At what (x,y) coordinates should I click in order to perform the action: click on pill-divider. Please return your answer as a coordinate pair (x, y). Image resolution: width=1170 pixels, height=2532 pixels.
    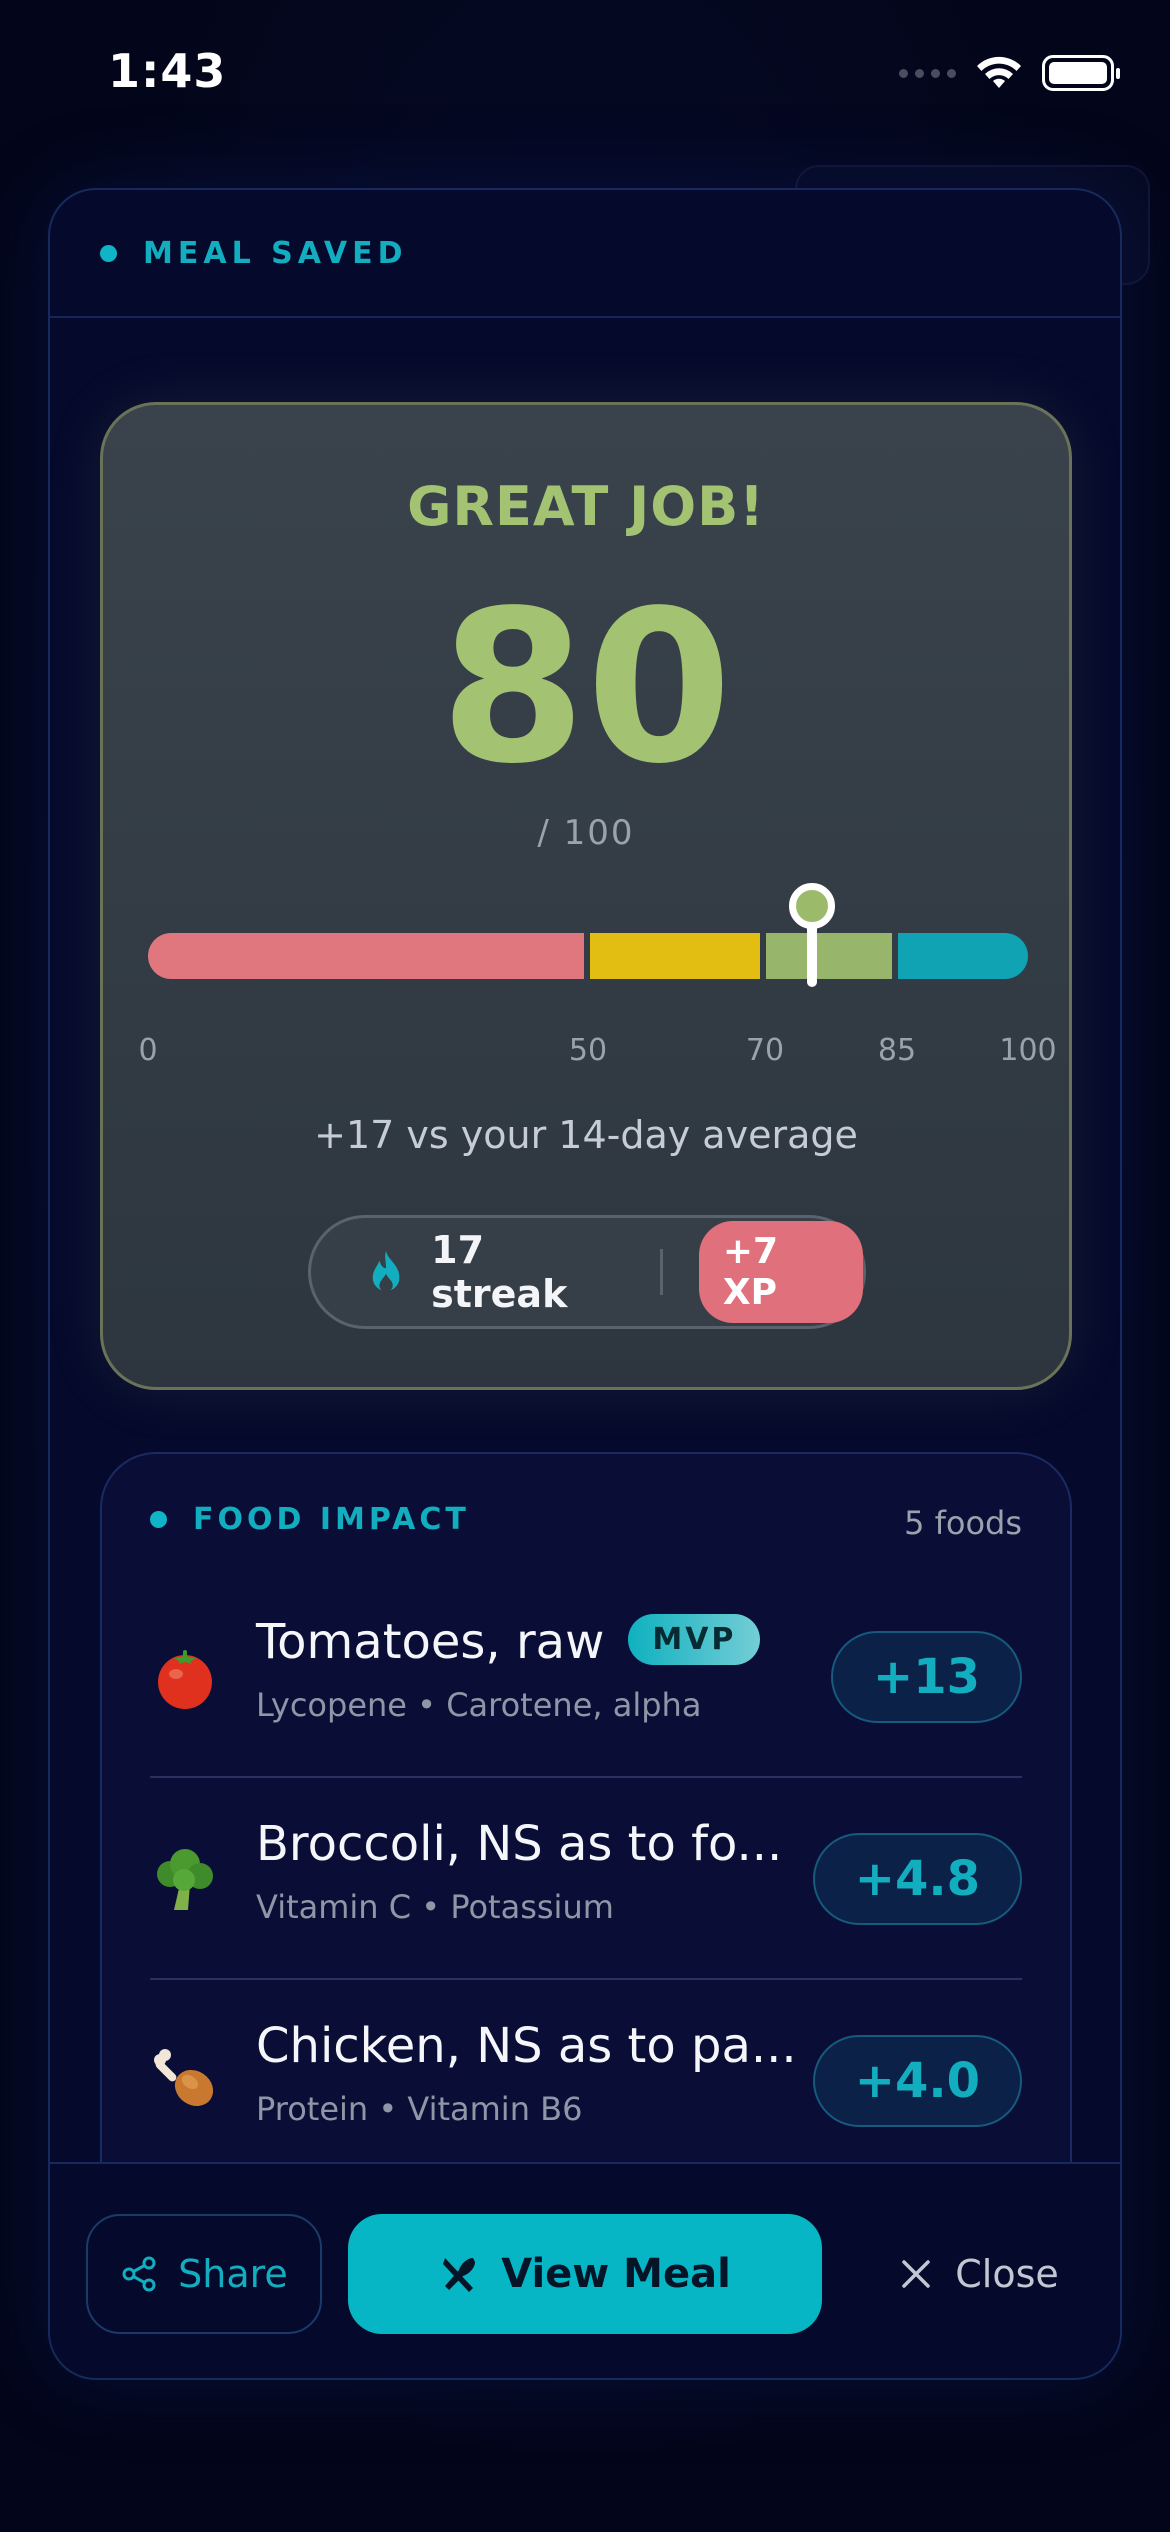
    Looking at the image, I should click on (661, 1272).